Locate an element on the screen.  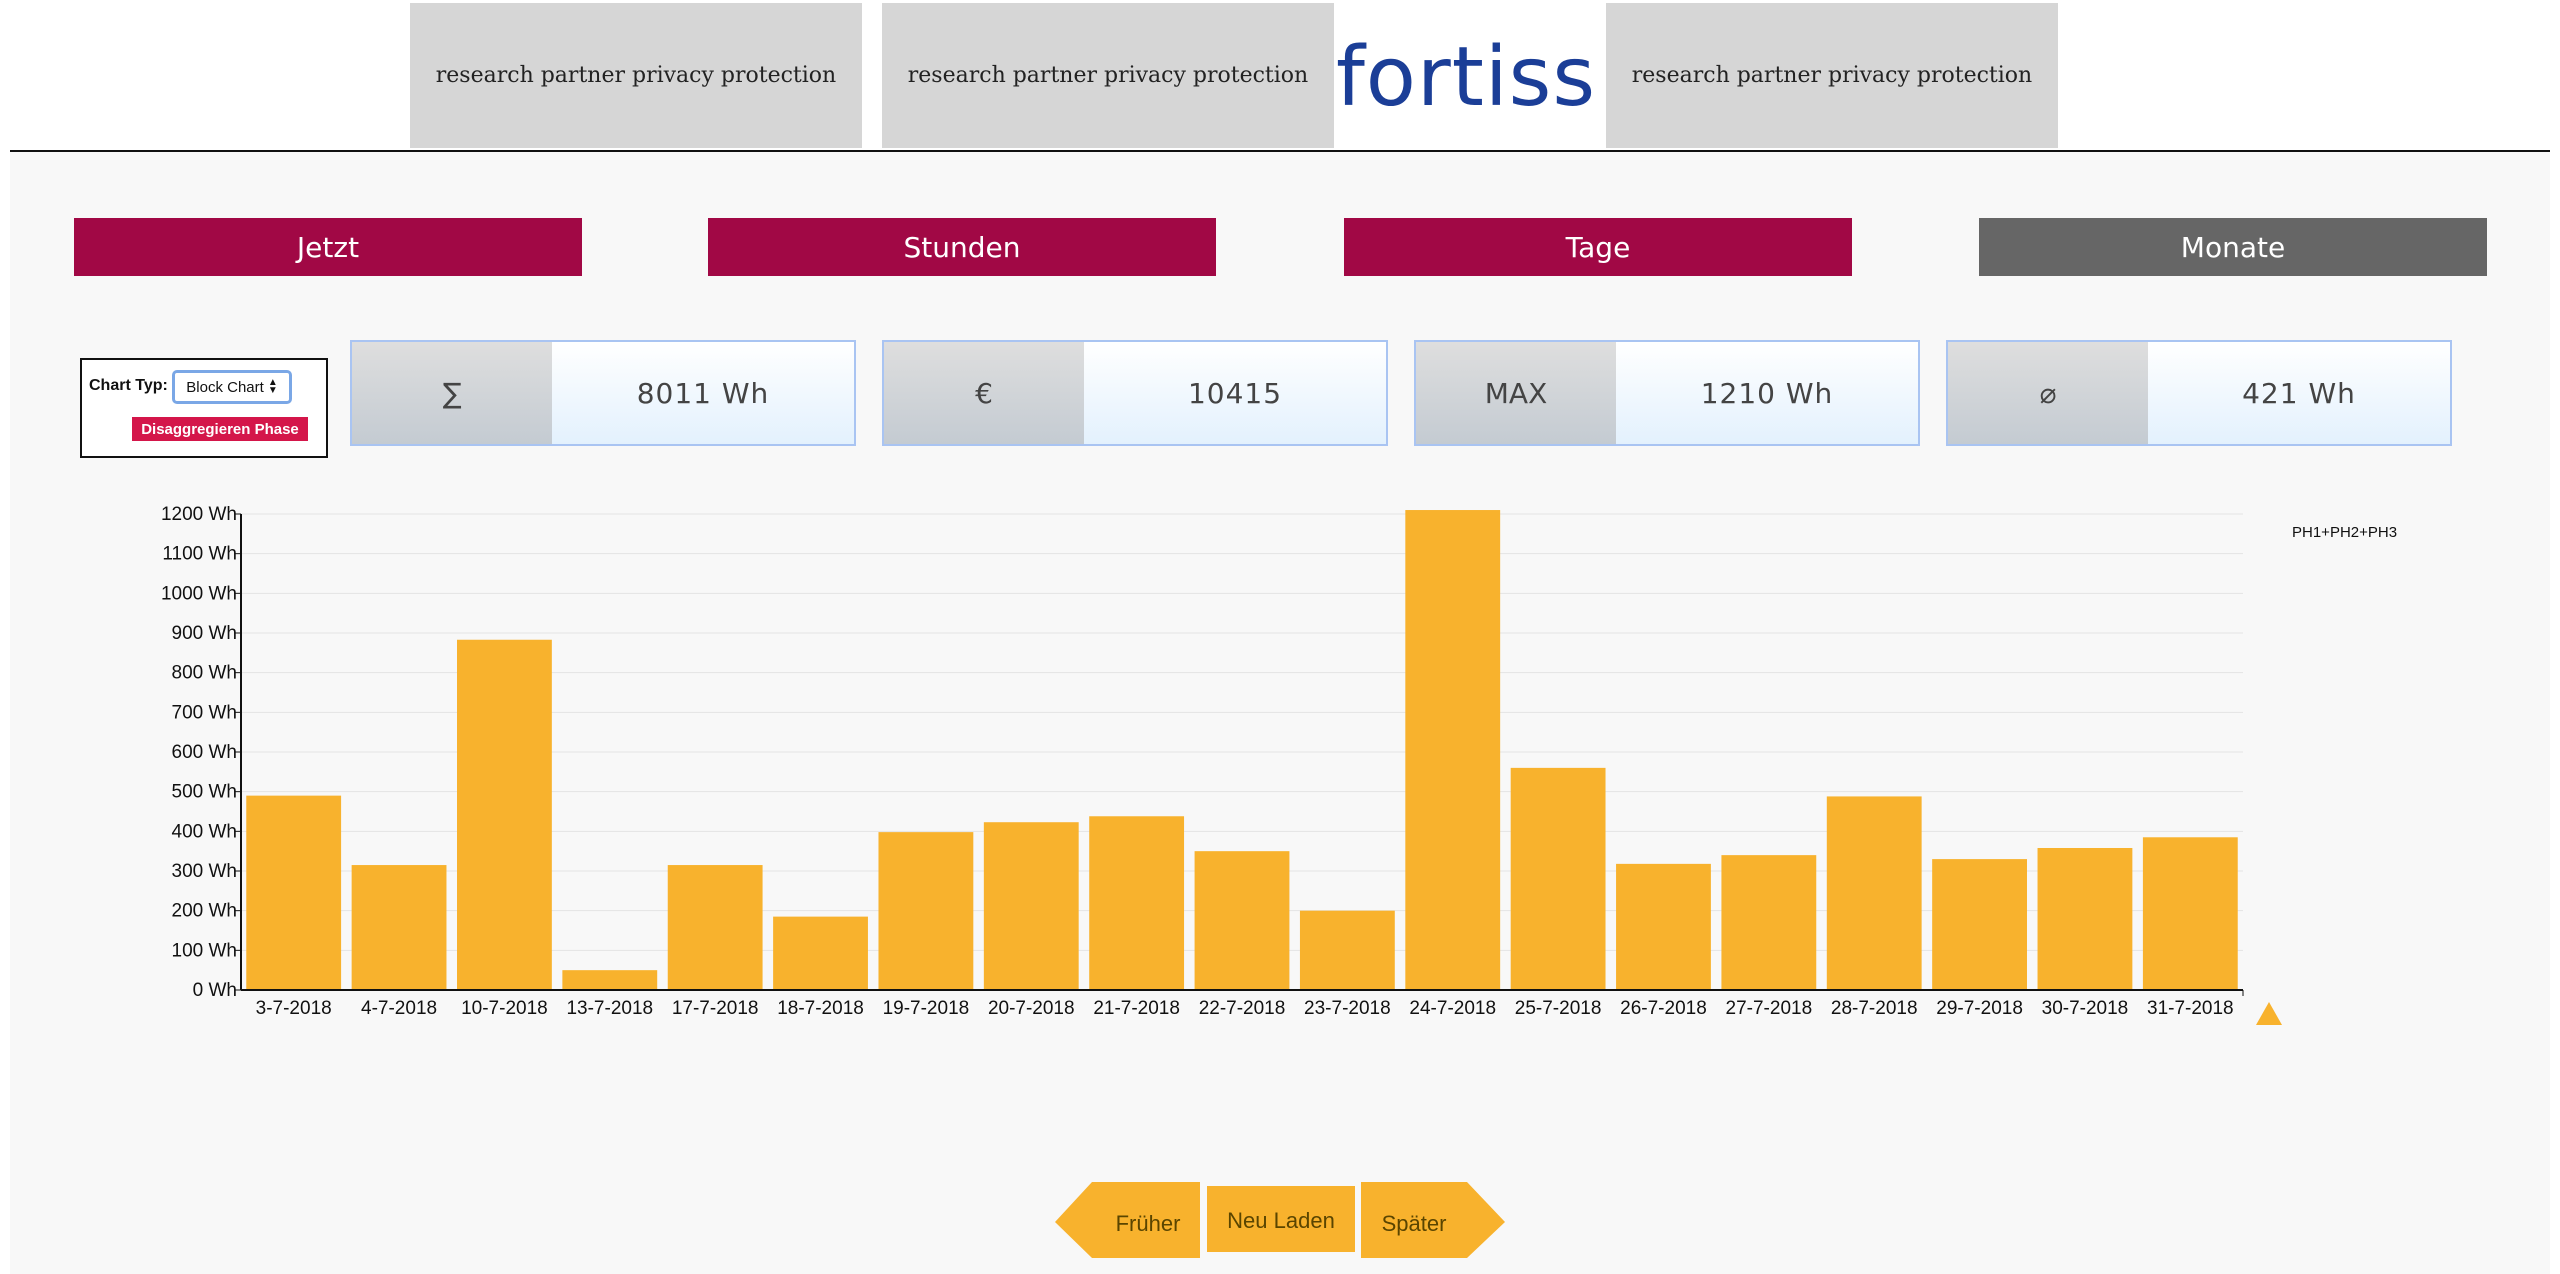
x-tick-label: 21-7-2018 is located at coordinates (1136, 1008).